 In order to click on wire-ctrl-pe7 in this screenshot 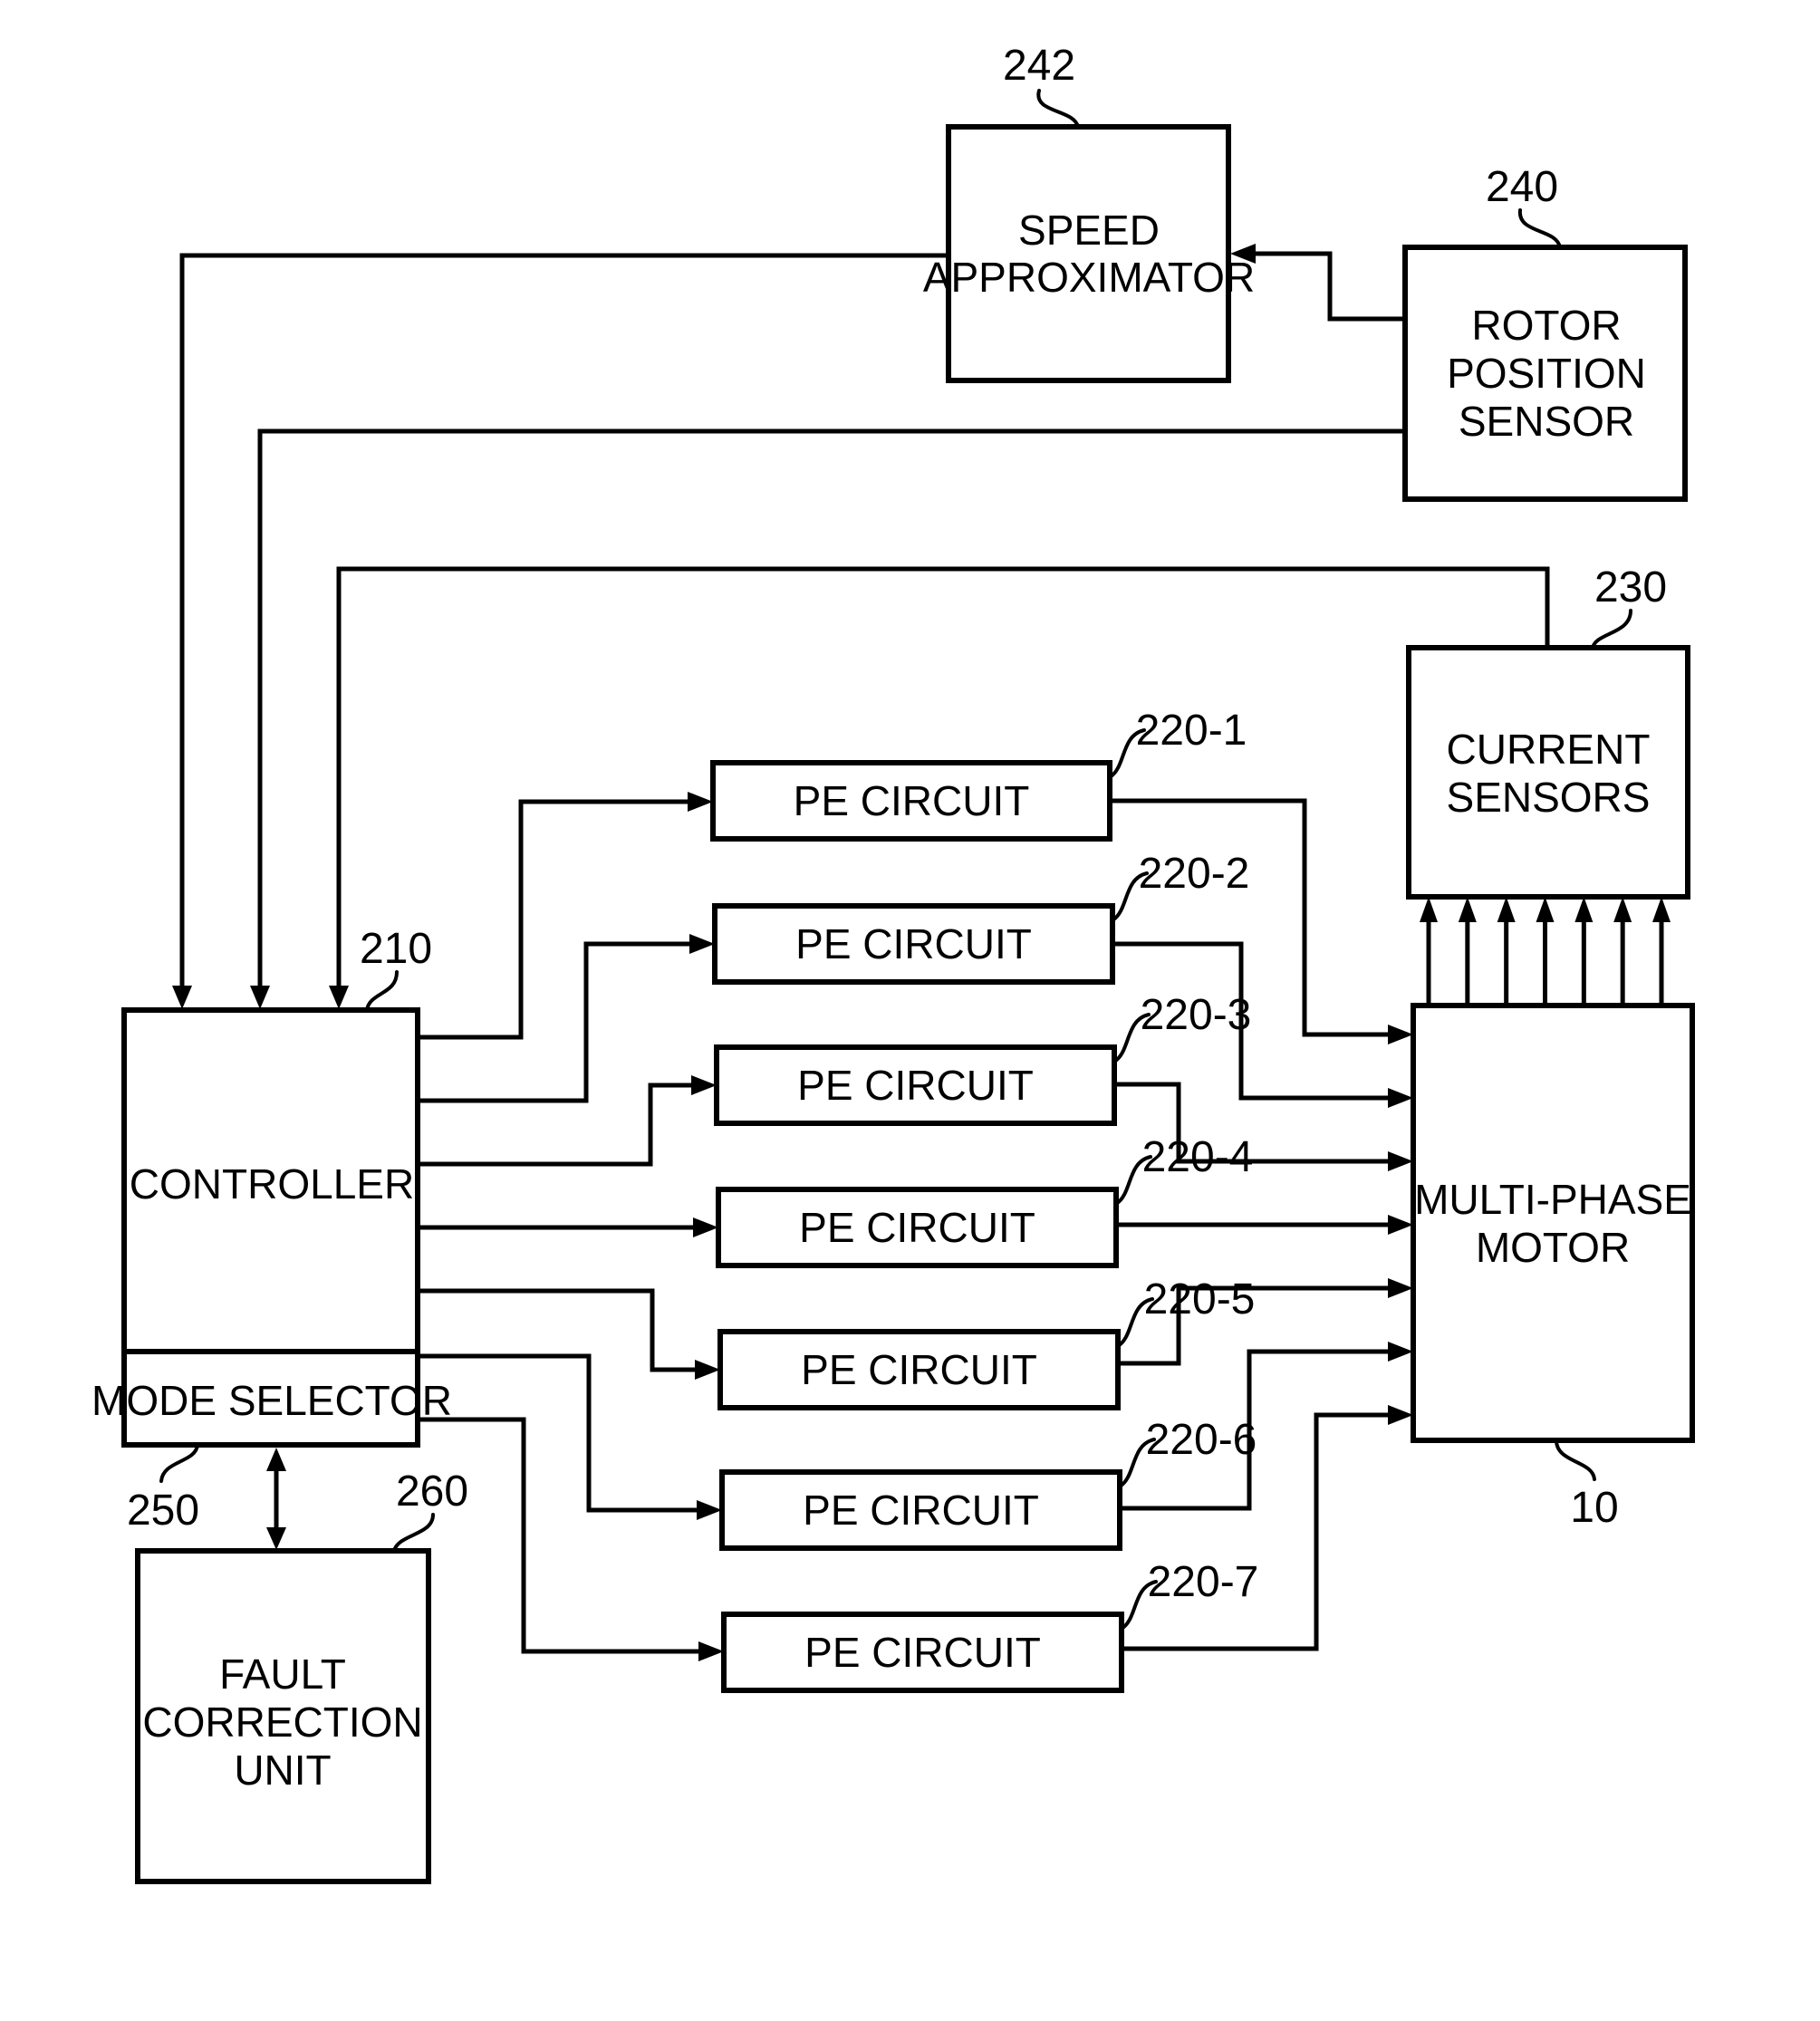, I will do `click(557, 1535)`.